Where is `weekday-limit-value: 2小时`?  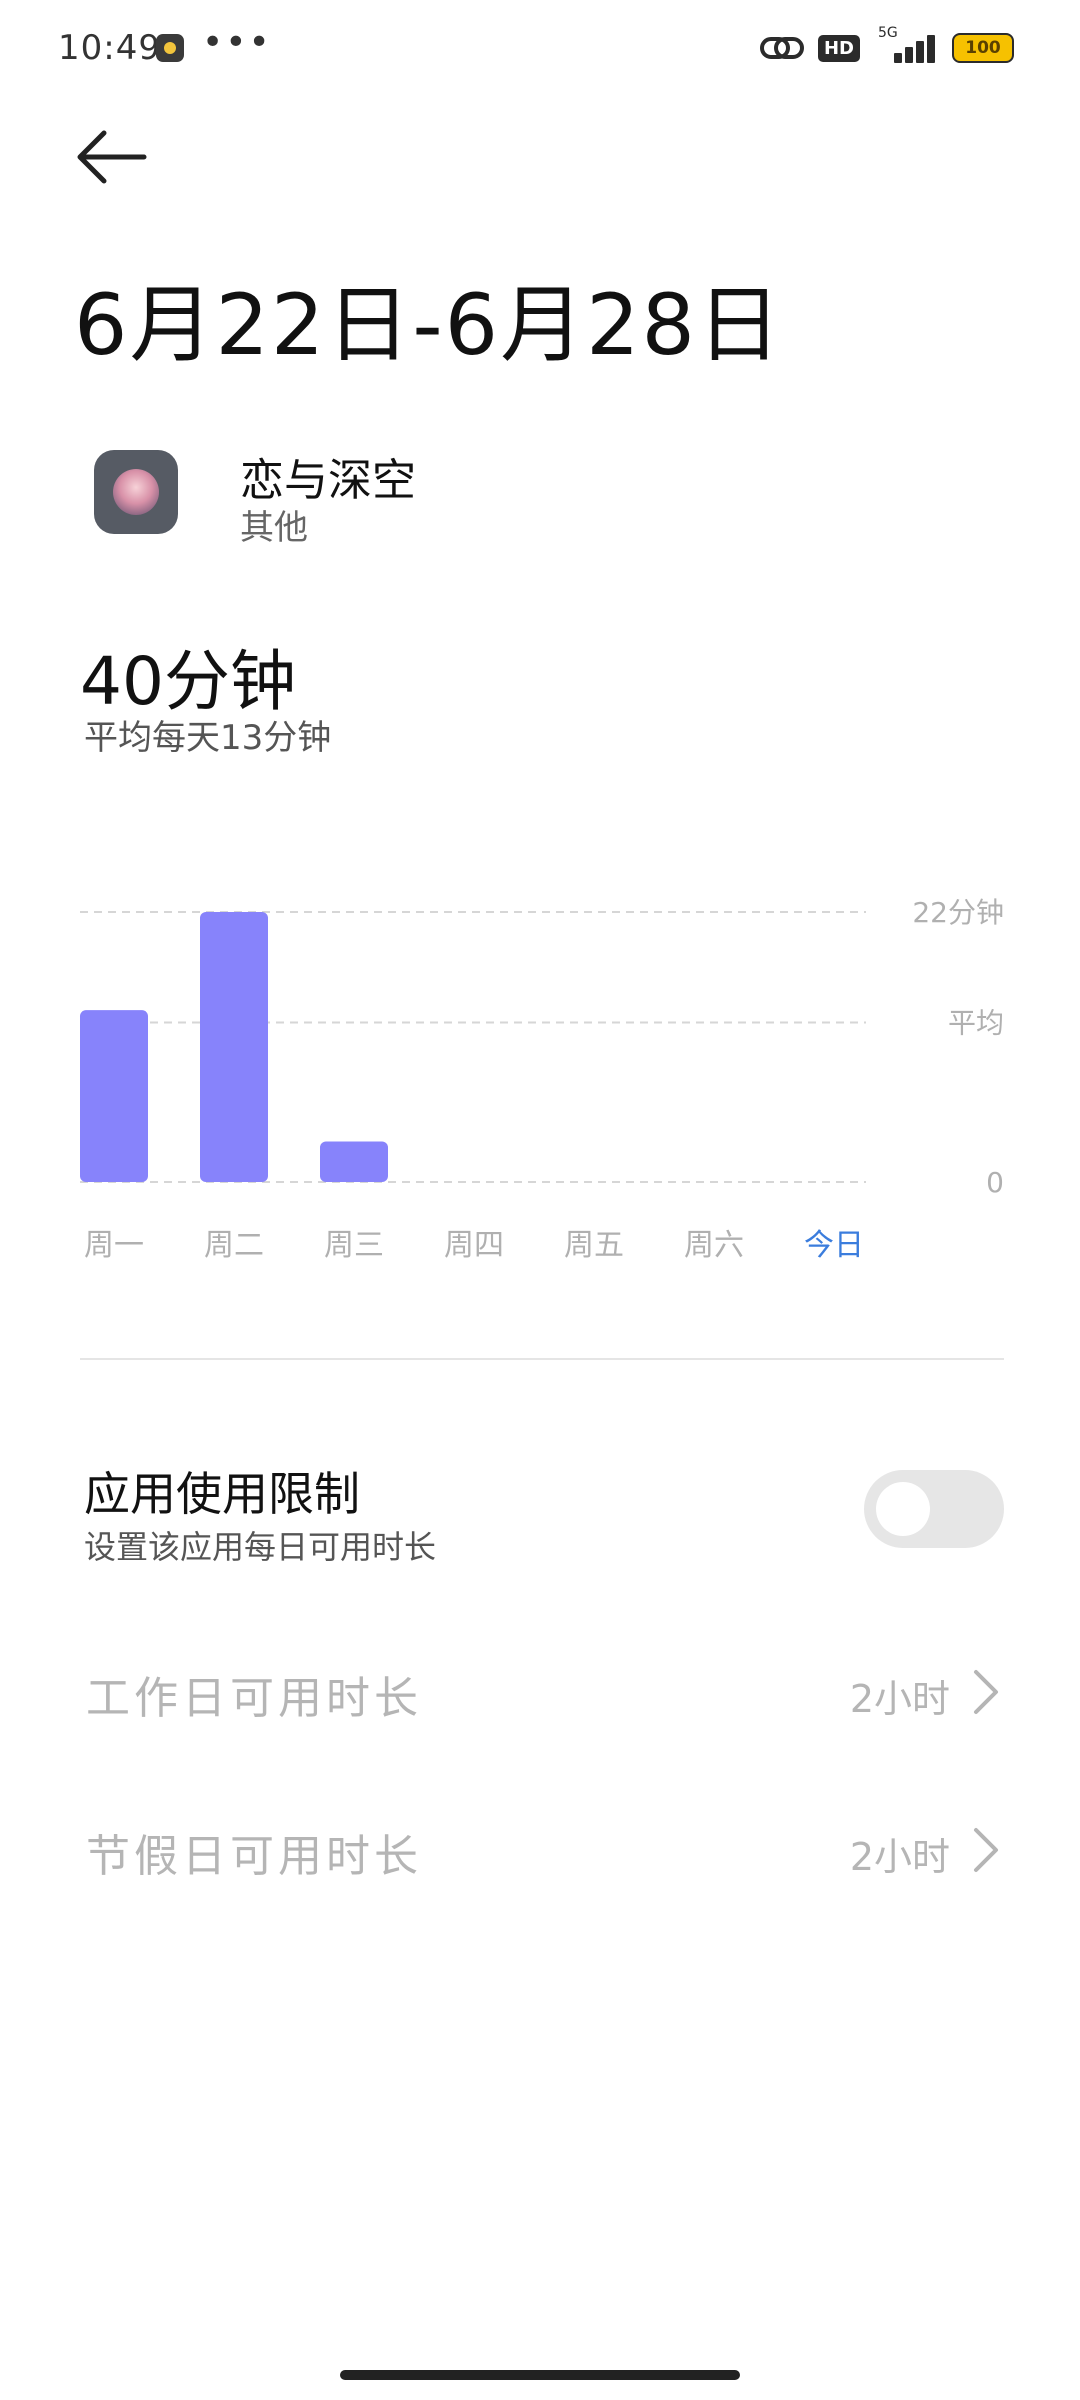
weekday-limit-value: 2小时 is located at coordinates (899, 1699).